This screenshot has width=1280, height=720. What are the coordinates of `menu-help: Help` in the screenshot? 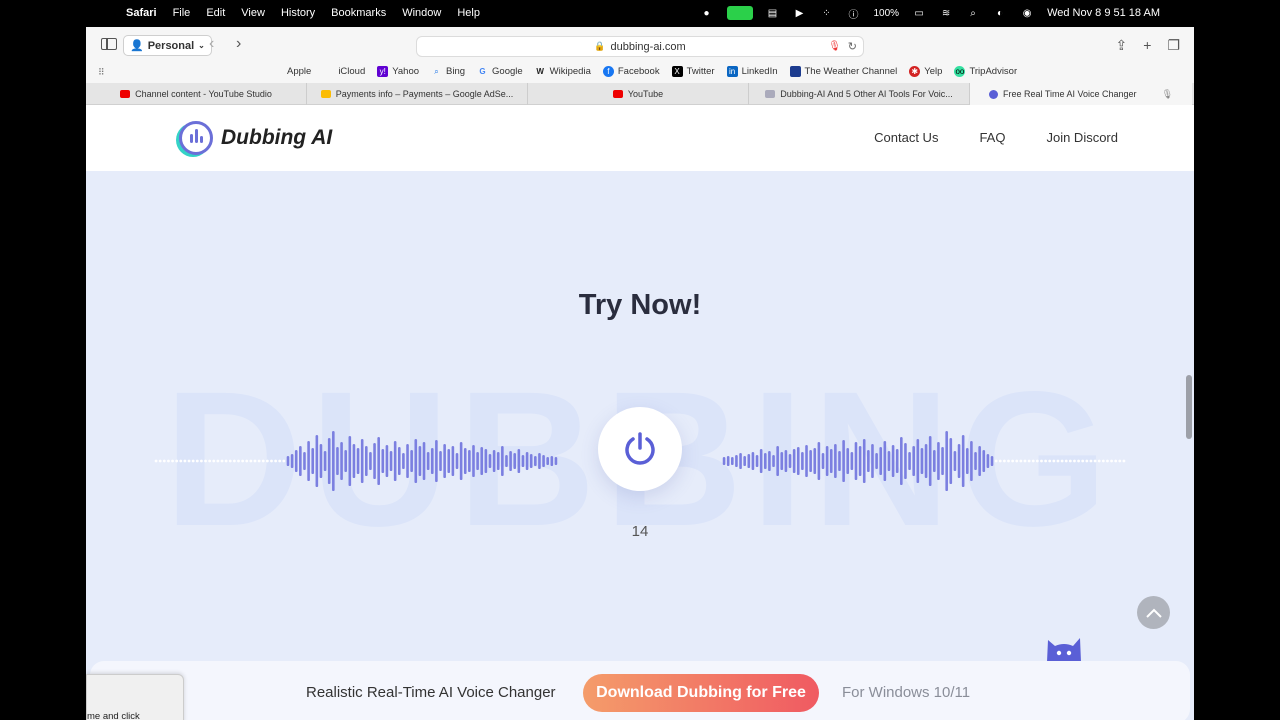 It's located at (468, 13).